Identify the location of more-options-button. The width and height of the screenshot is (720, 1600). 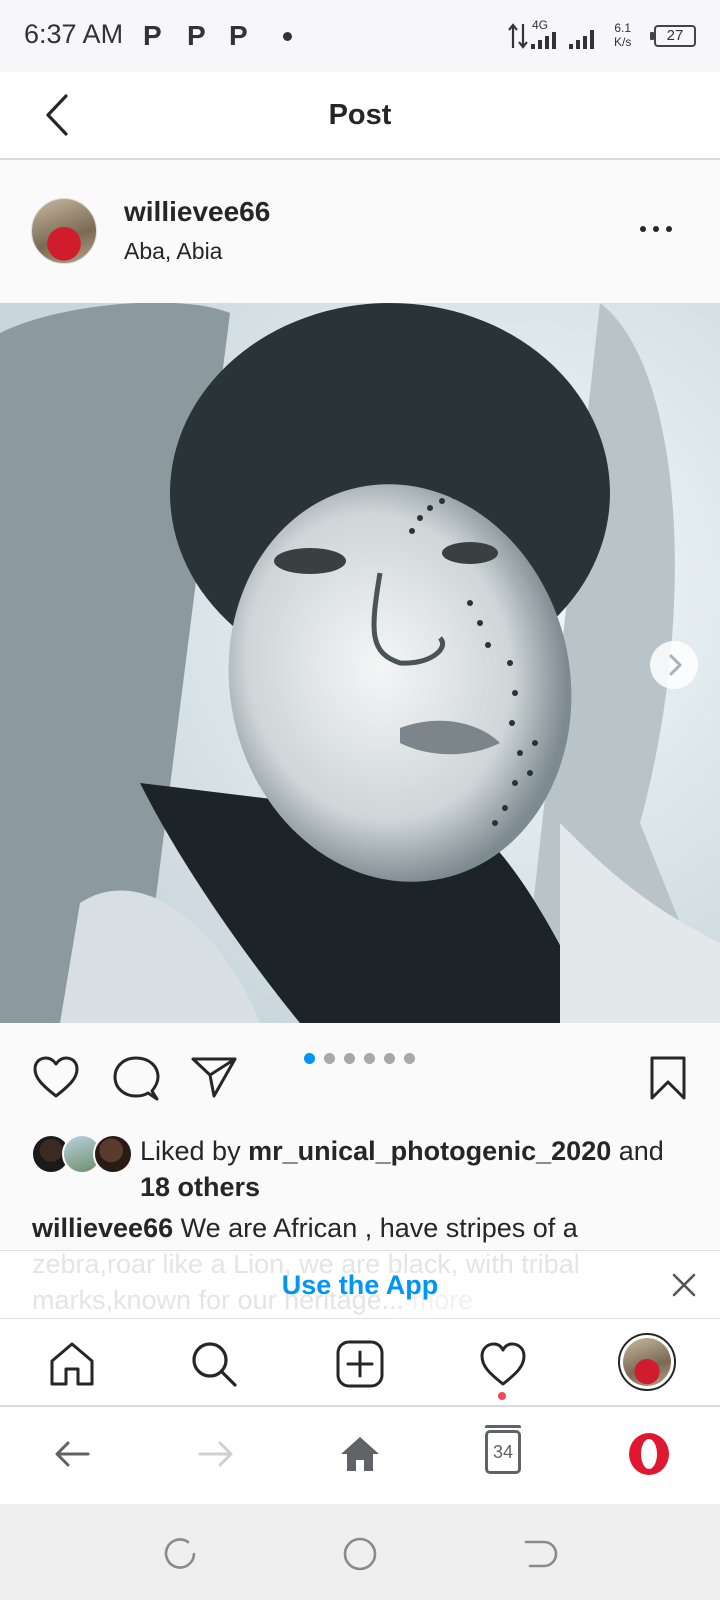
(660, 229).